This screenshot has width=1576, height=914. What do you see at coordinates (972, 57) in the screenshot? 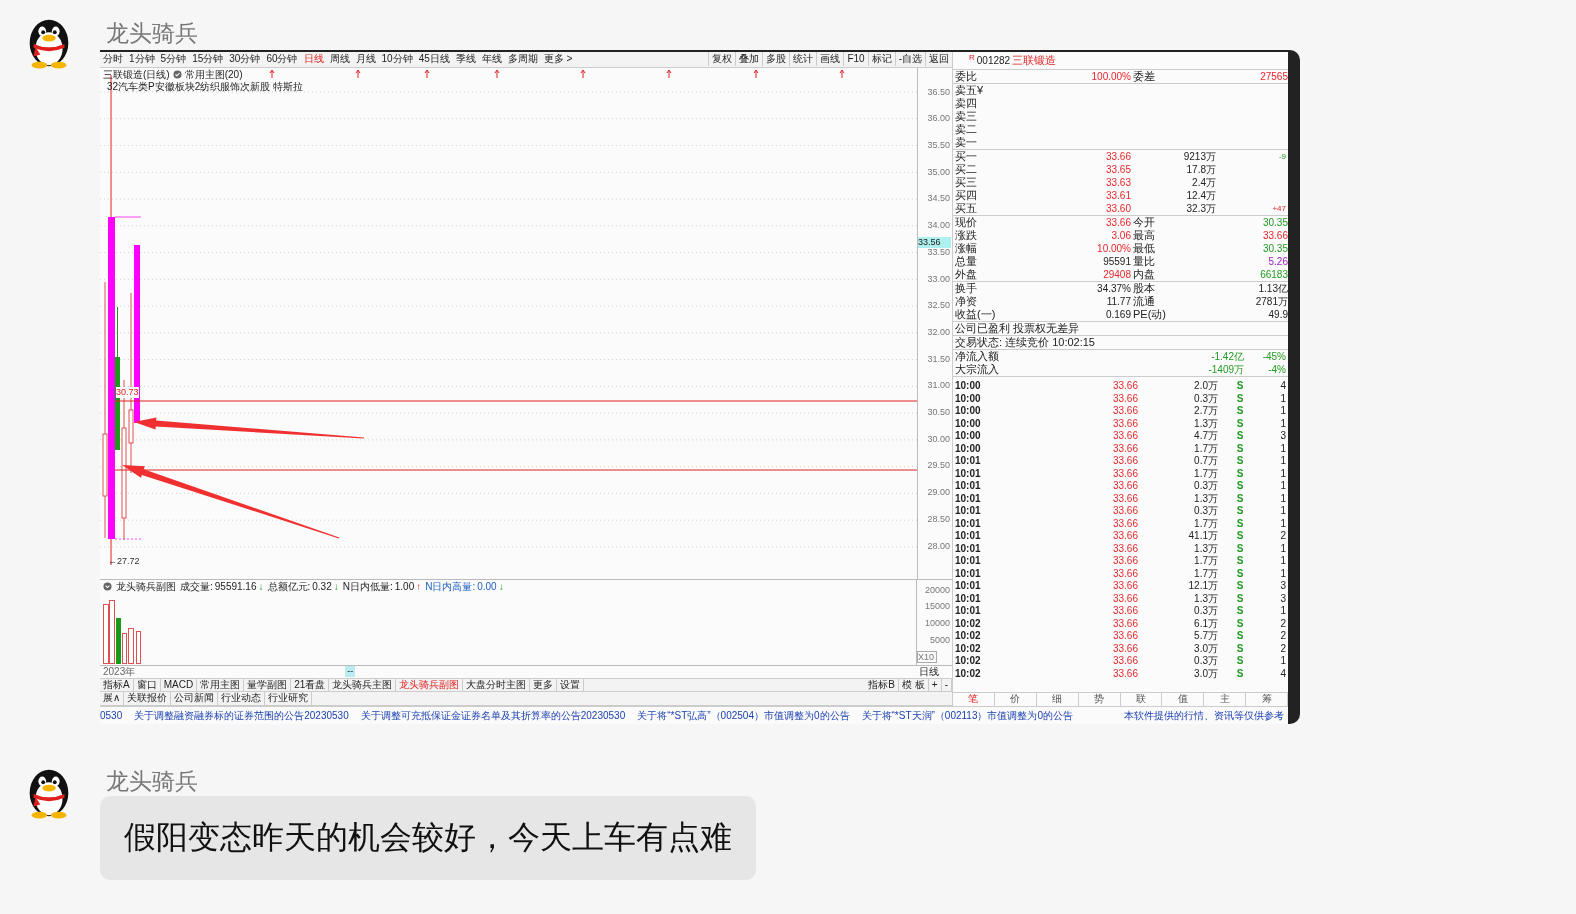
I see `flag-label: R` at bounding box center [972, 57].